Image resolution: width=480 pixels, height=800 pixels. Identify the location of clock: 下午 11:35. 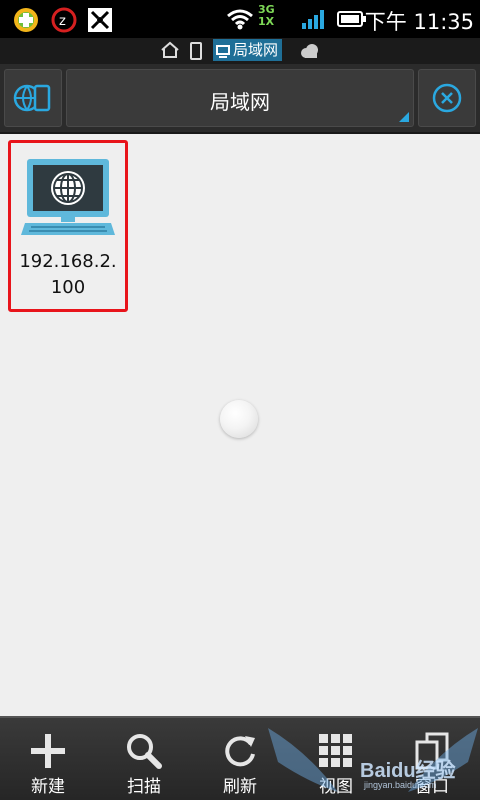
(419, 22).